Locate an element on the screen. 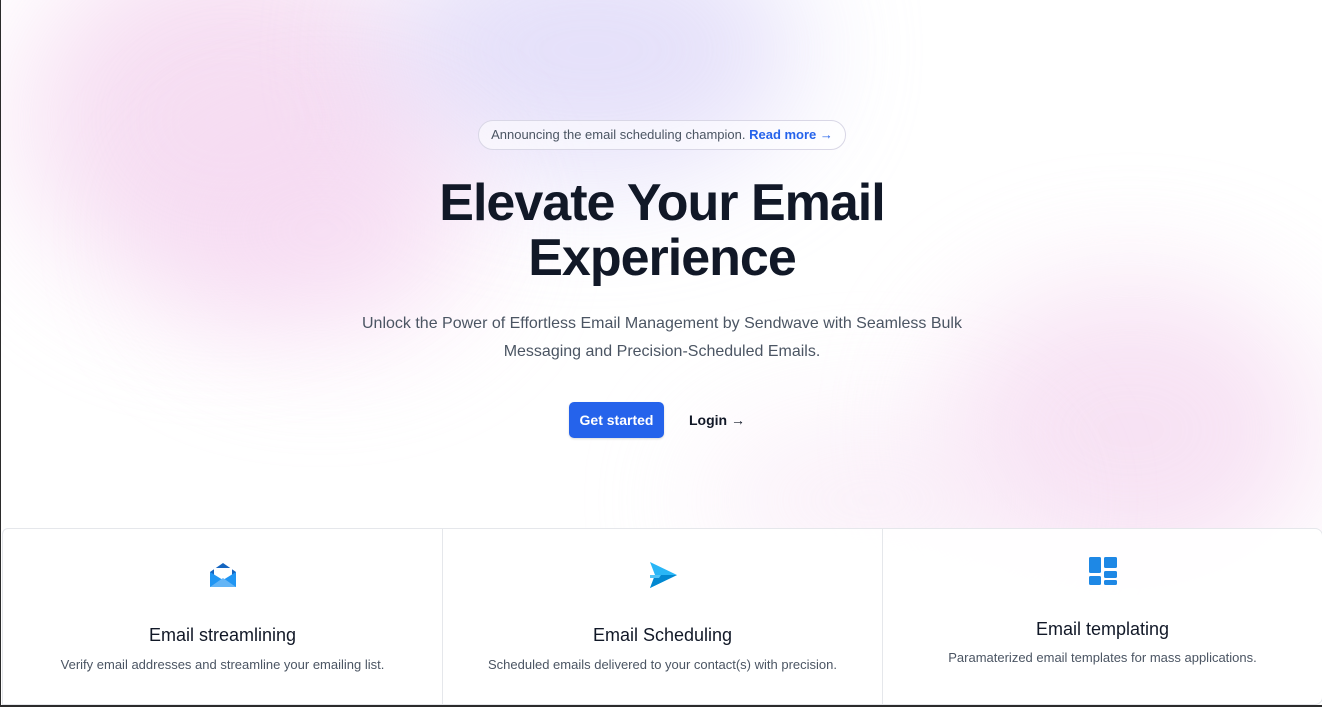 This screenshot has height=707, width=1322. login-button: Login → is located at coordinates (717, 420).